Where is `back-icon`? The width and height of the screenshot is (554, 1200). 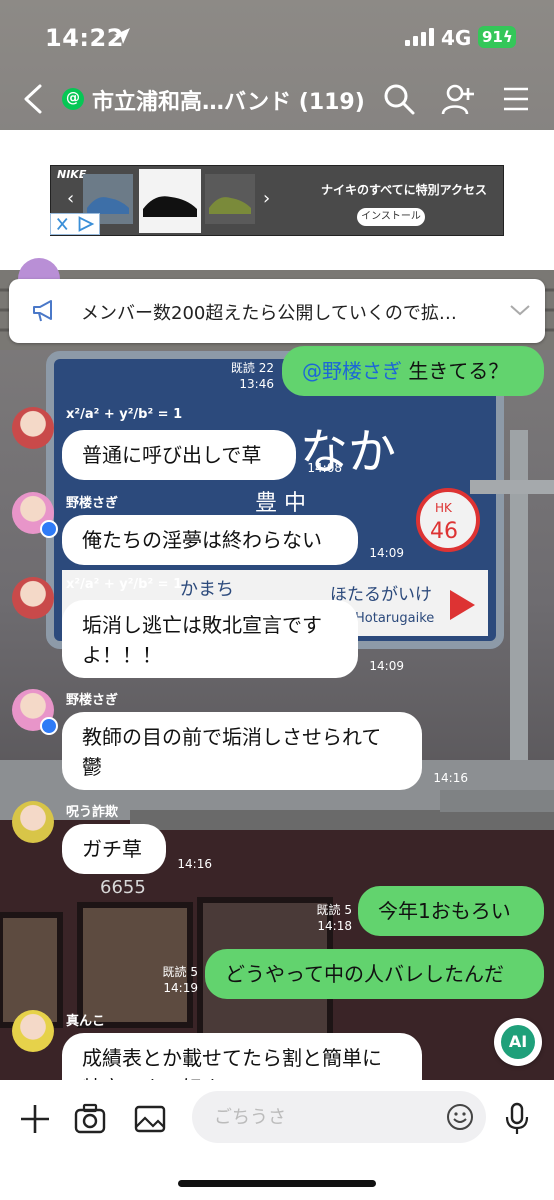 back-icon is located at coordinates (33, 99).